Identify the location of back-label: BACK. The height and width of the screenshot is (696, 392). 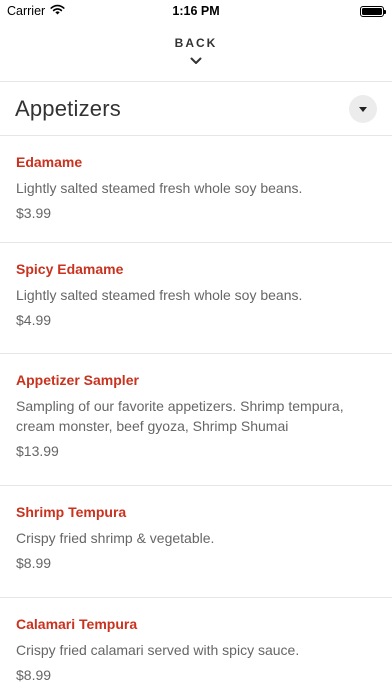
(196, 42).